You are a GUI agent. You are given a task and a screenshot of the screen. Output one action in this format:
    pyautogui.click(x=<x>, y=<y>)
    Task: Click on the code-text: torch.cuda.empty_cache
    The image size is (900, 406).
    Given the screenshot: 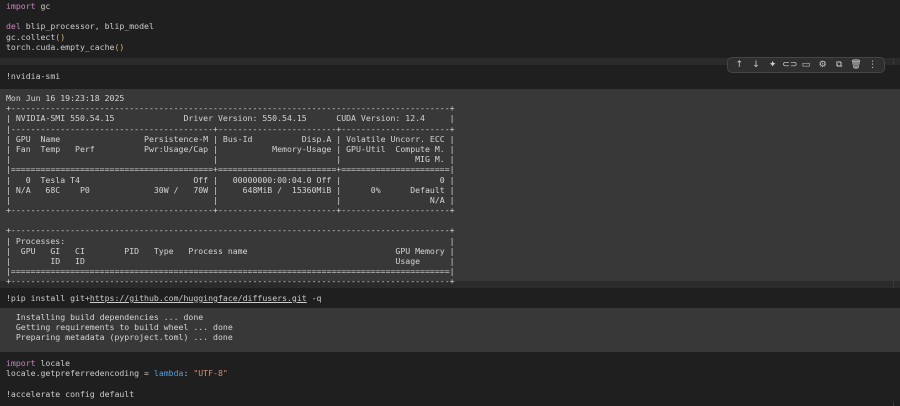 What is the action you would take?
    pyautogui.click(x=60, y=46)
    